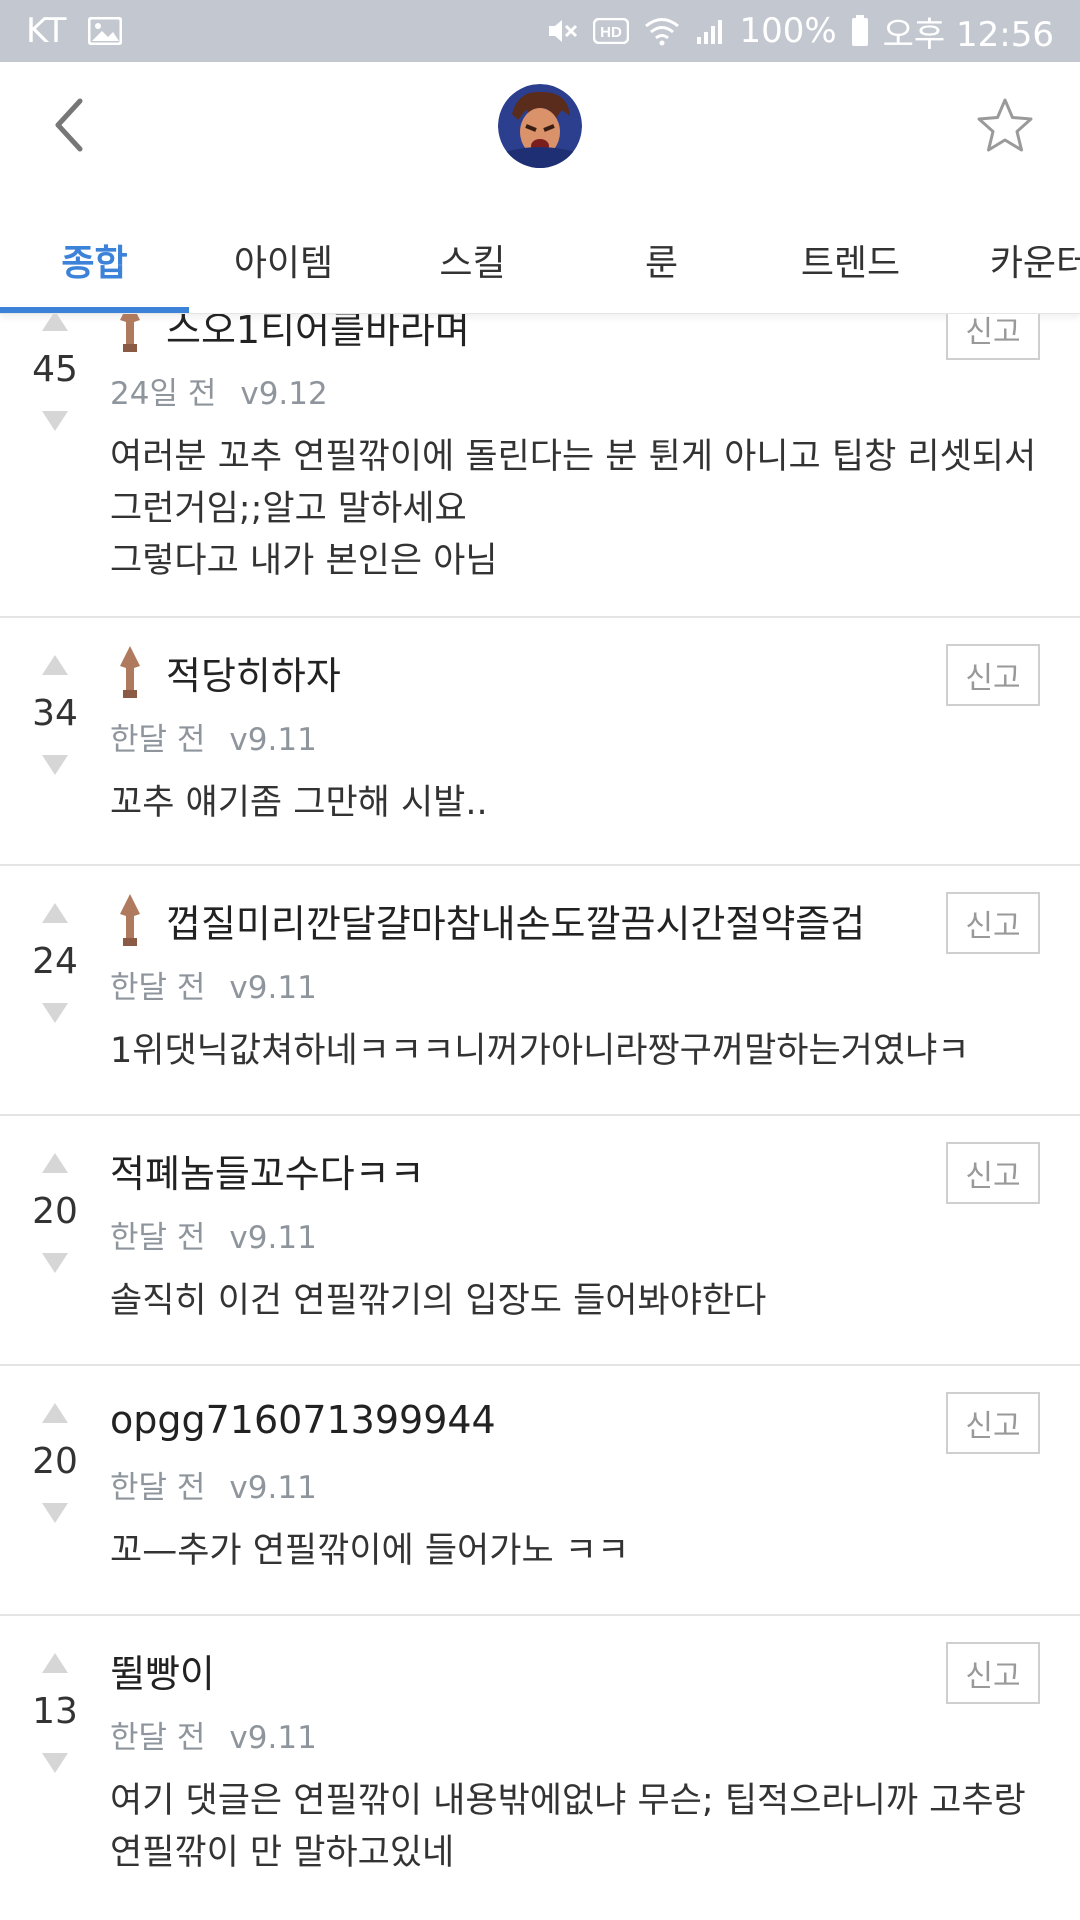  Describe the element at coordinates (105, 31) in the screenshot. I see `image-icon` at that location.